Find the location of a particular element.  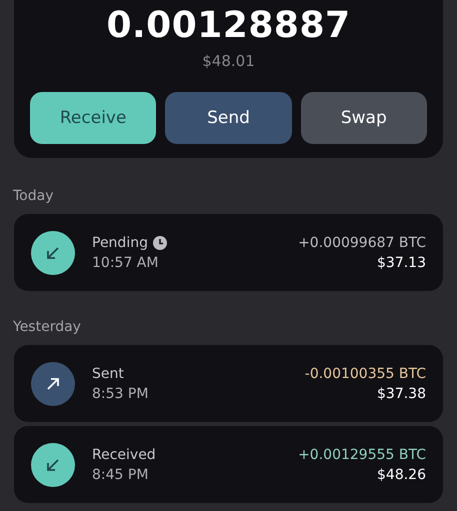

transaction-title: Received is located at coordinates (124, 454).